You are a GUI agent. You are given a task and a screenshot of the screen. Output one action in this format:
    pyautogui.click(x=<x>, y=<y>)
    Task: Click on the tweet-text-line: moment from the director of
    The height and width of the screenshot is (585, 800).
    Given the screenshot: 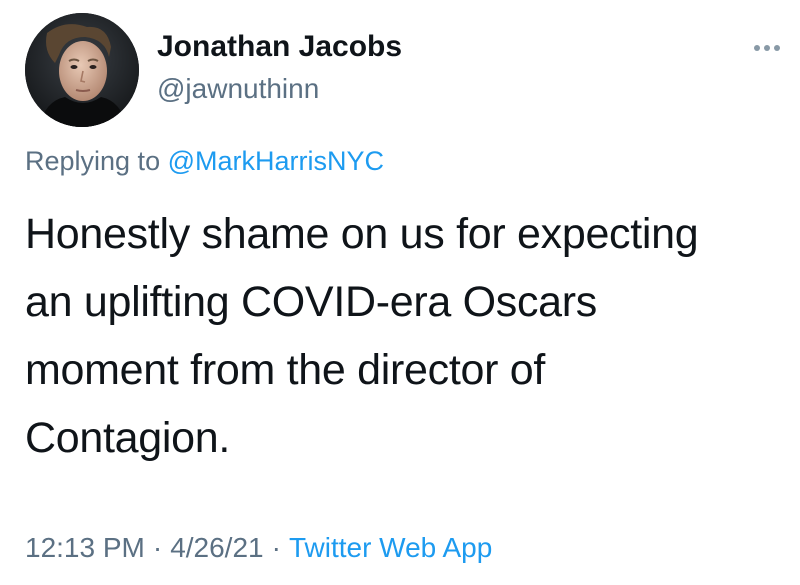 What is the action you would take?
    pyautogui.click(x=285, y=370)
    